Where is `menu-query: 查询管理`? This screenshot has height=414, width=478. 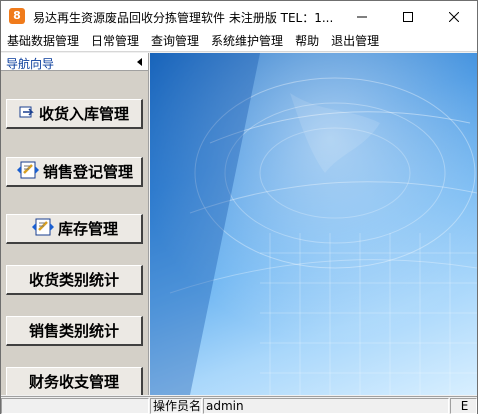
menu-query: 查询管理 is located at coordinates (175, 41).